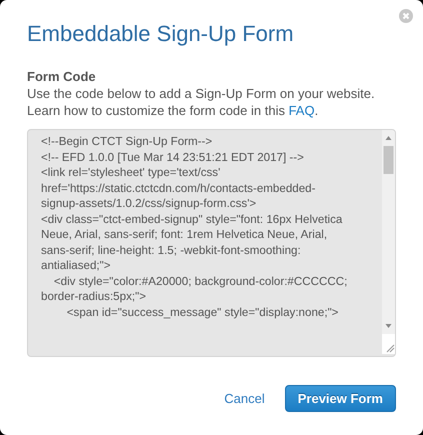 This screenshot has height=435, width=423. Describe the element at coordinates (62, 76) in the screenshot. I see `section-heading: Form Code` at that location.